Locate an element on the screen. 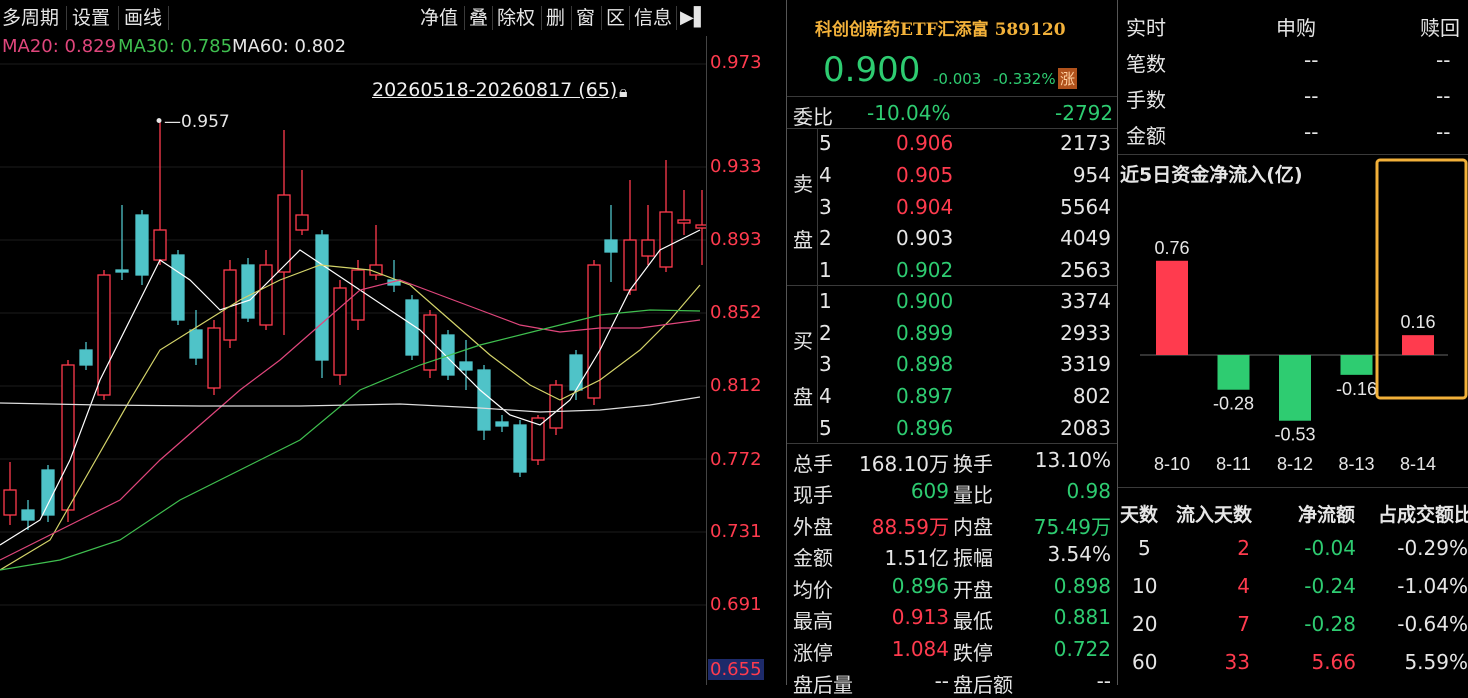  stat-value: 1.51亿 is located at coordinates (916, 558).